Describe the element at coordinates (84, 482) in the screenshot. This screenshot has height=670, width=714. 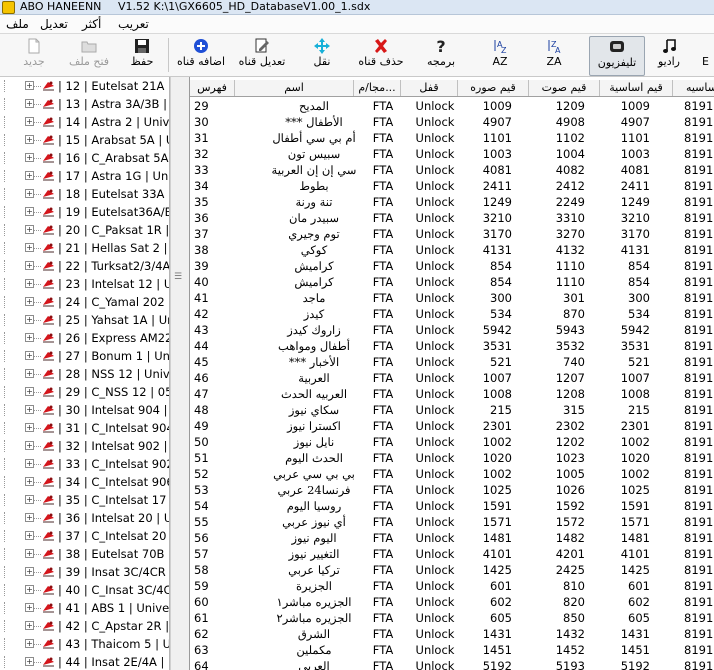
I see `tree-item-satellite: + | 34 | C_Intelsat 906` at that location.